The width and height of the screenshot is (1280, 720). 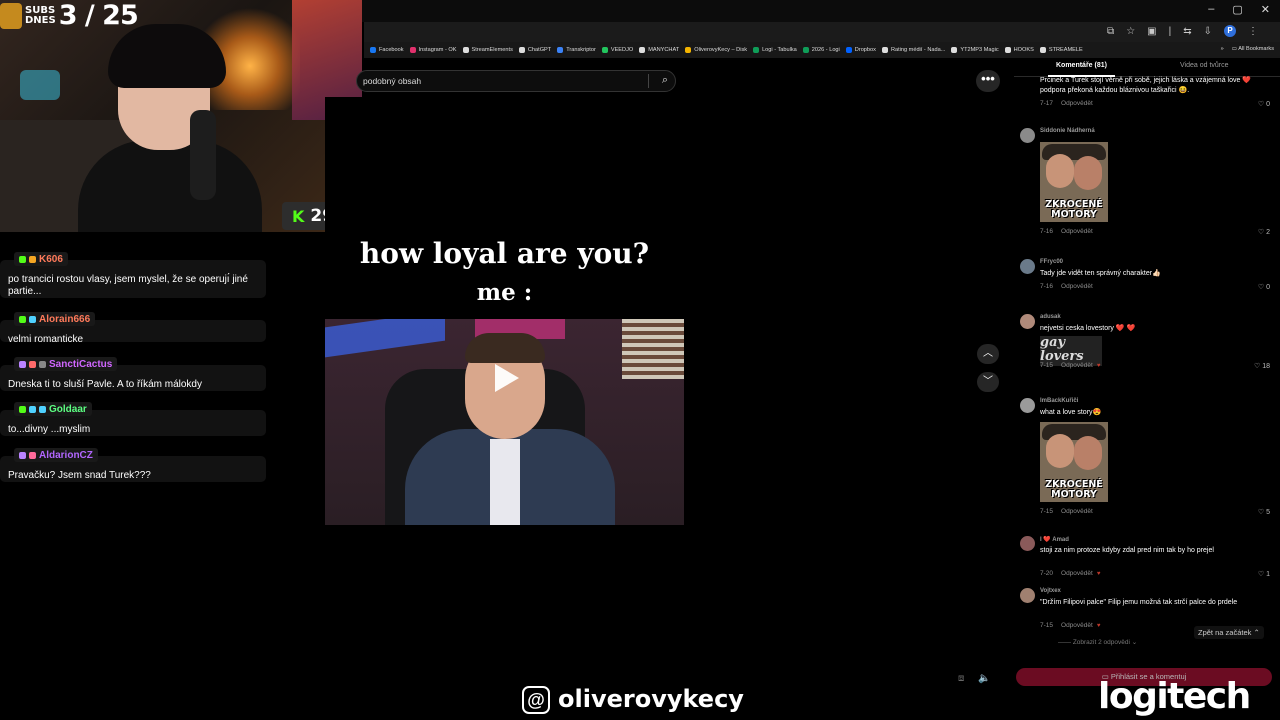 I want to click on bookmark-item: MANYCHAT, so click(x=659, y=50).